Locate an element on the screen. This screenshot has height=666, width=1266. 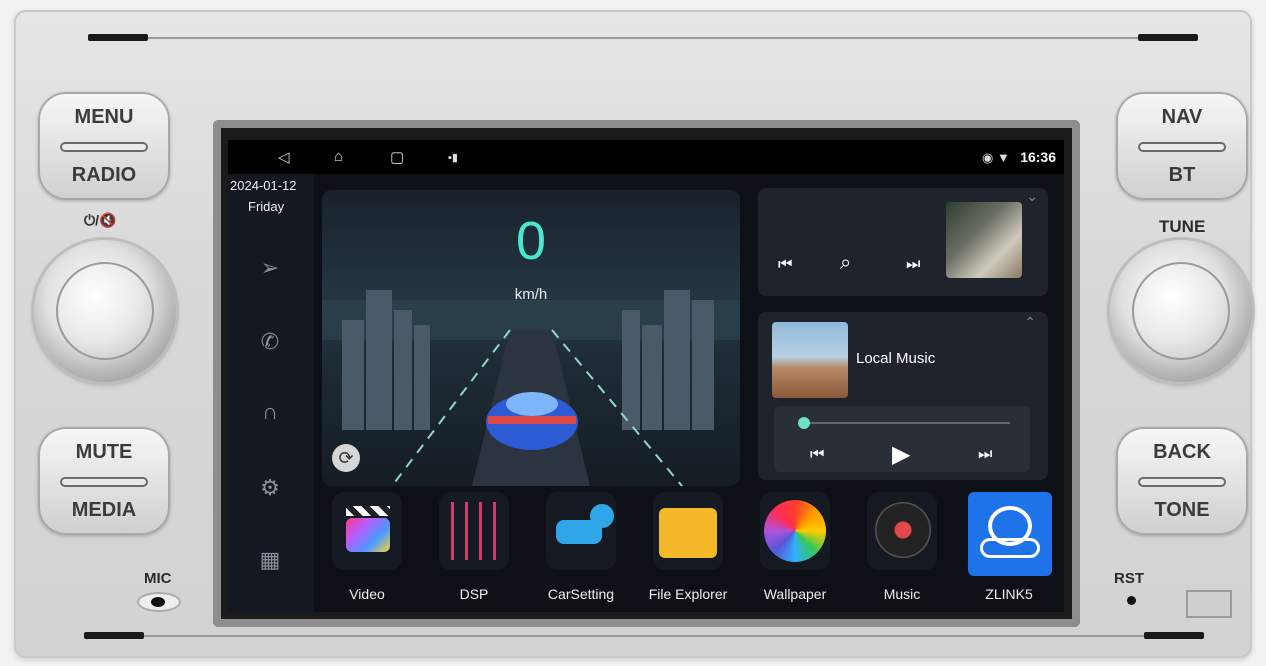
back-triangle-icon: ◁ is located at coordinates (284, 157).